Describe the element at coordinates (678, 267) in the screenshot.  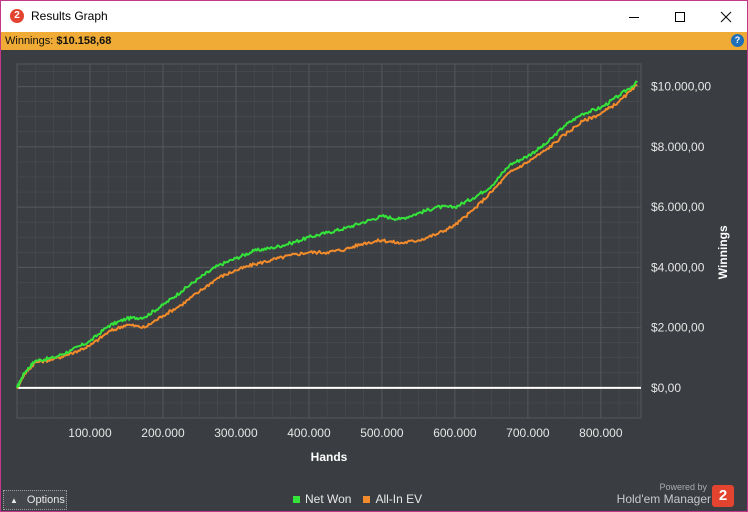
I see `y-tick-label: $4.000,00` at that location.